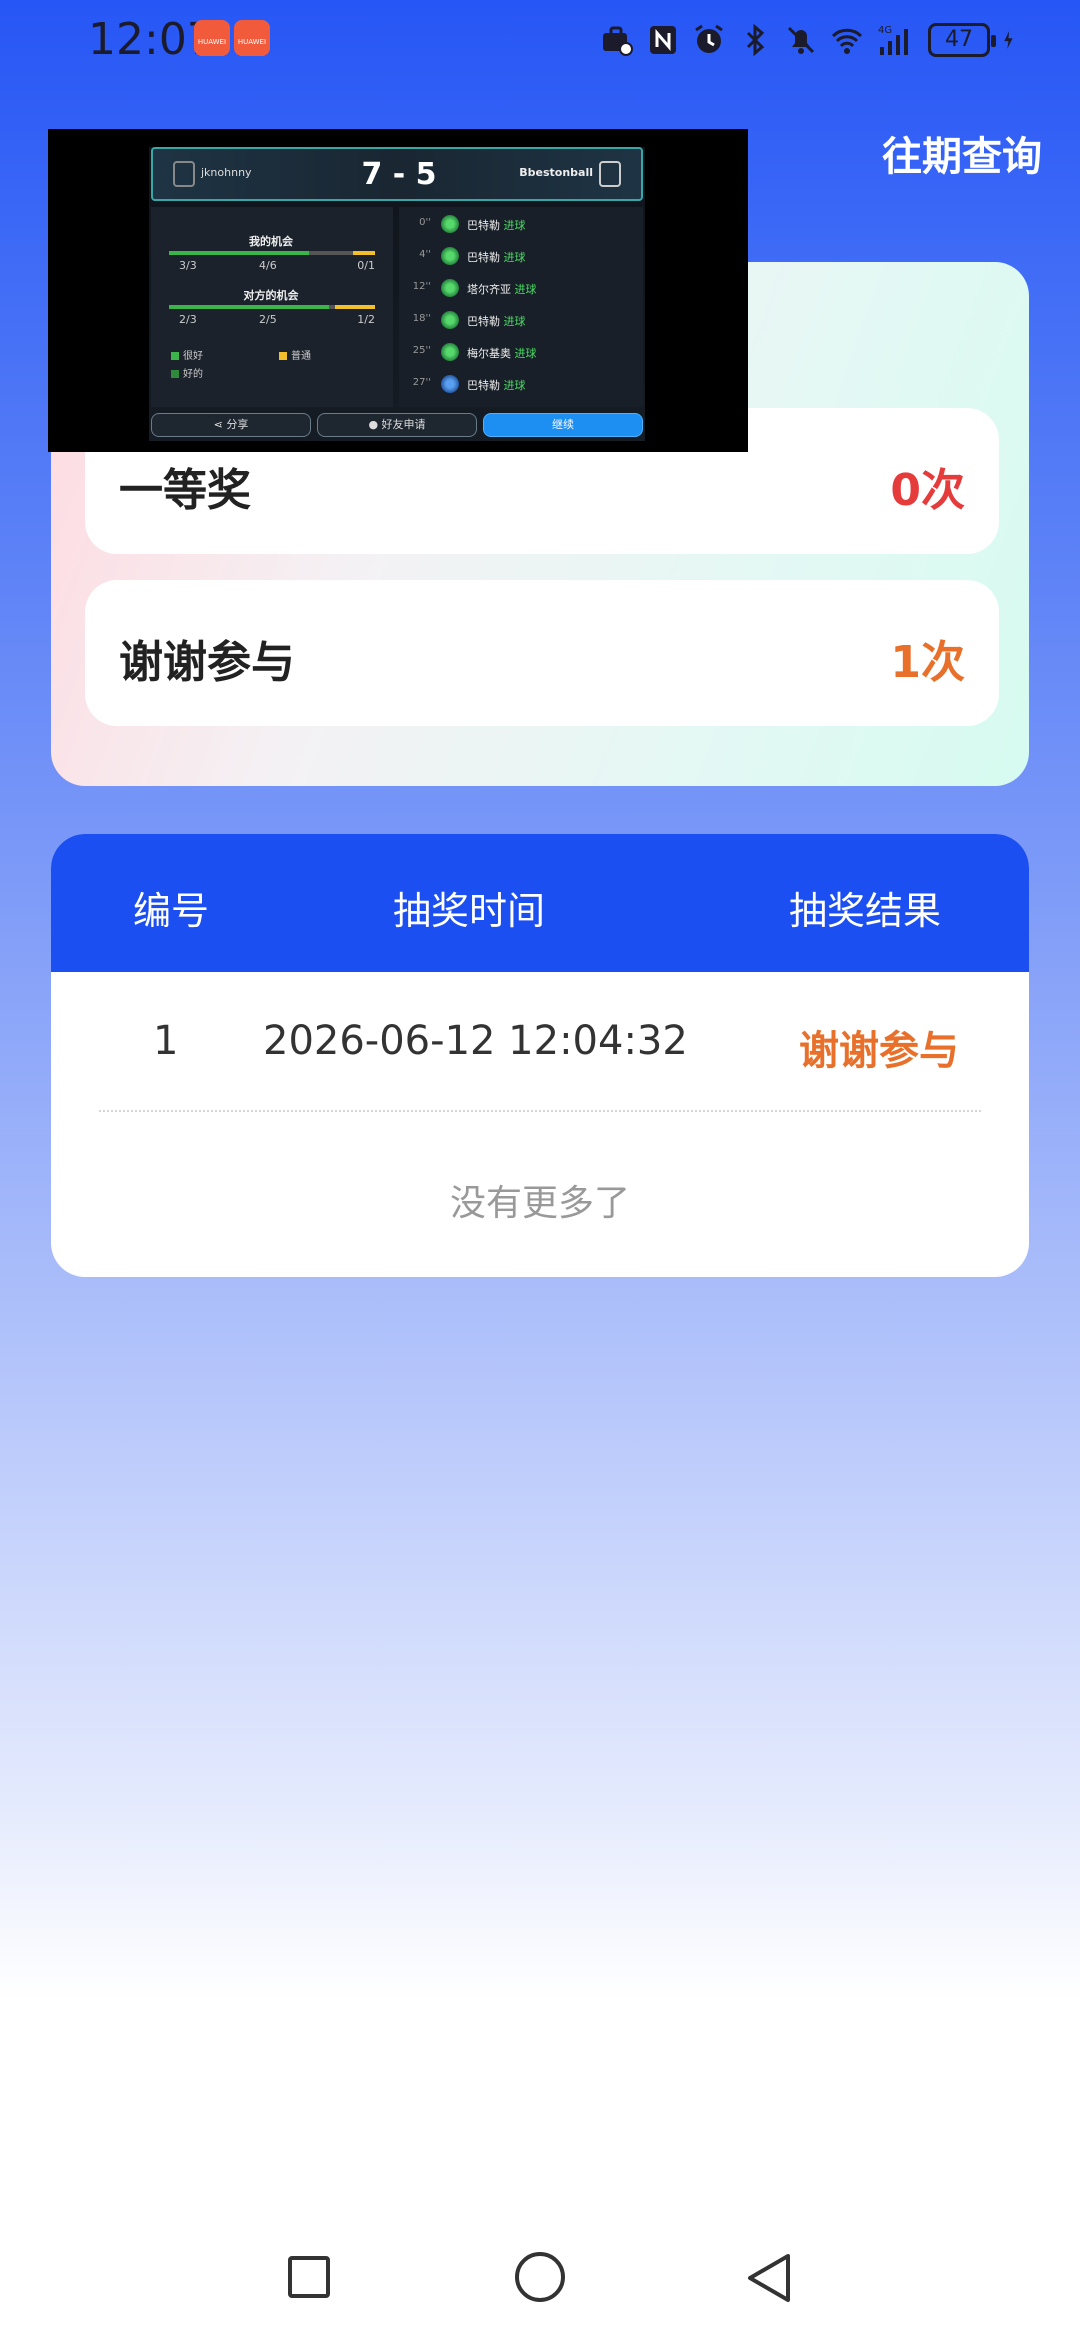 This screenshot has height=2340, width=1080. Describe the element at coordinates (268, 319) in the screenshot. I see `stat-value: 2/5` at that location.